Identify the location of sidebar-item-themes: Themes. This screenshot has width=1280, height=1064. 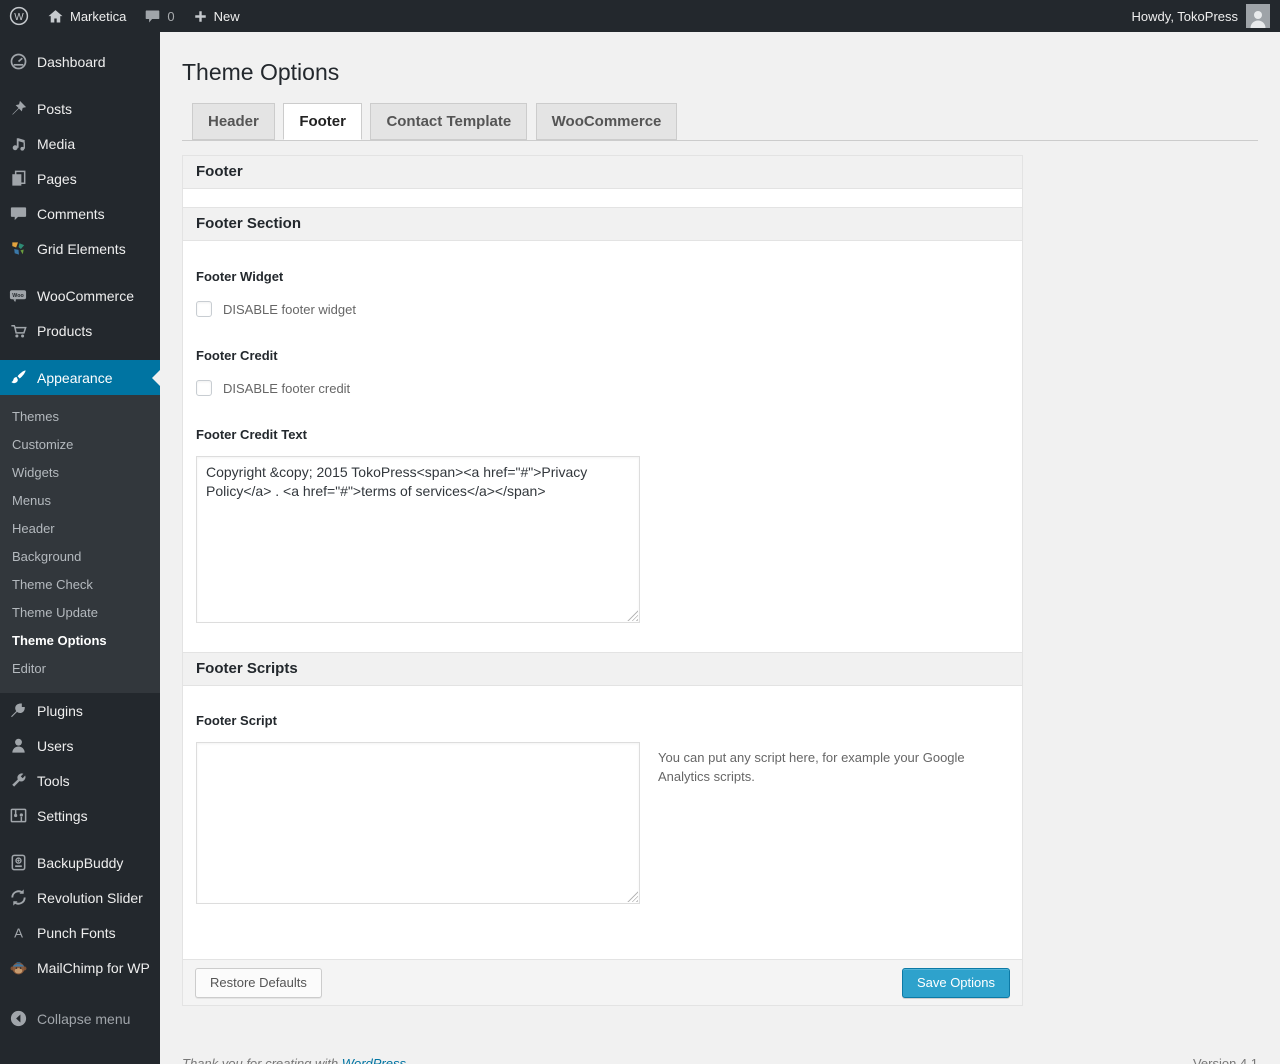
(80, 417).